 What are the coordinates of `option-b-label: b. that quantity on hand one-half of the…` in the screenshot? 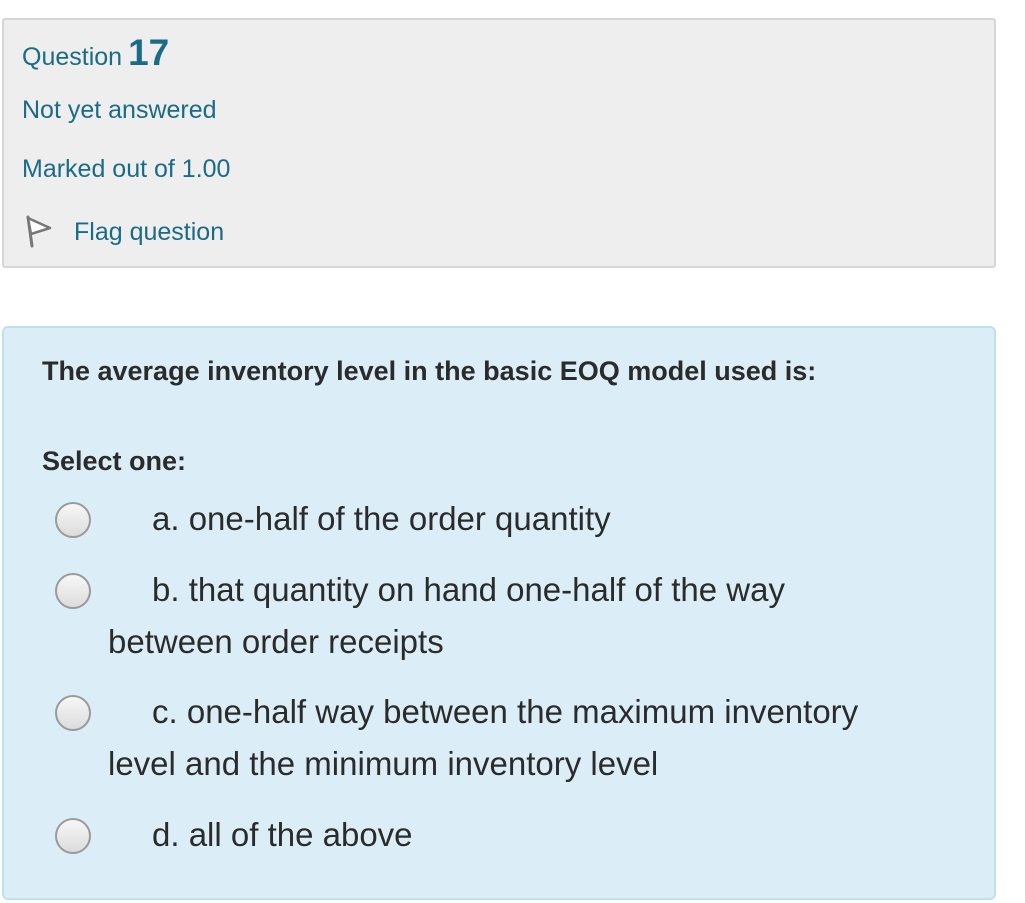 It's located at (508, 616).